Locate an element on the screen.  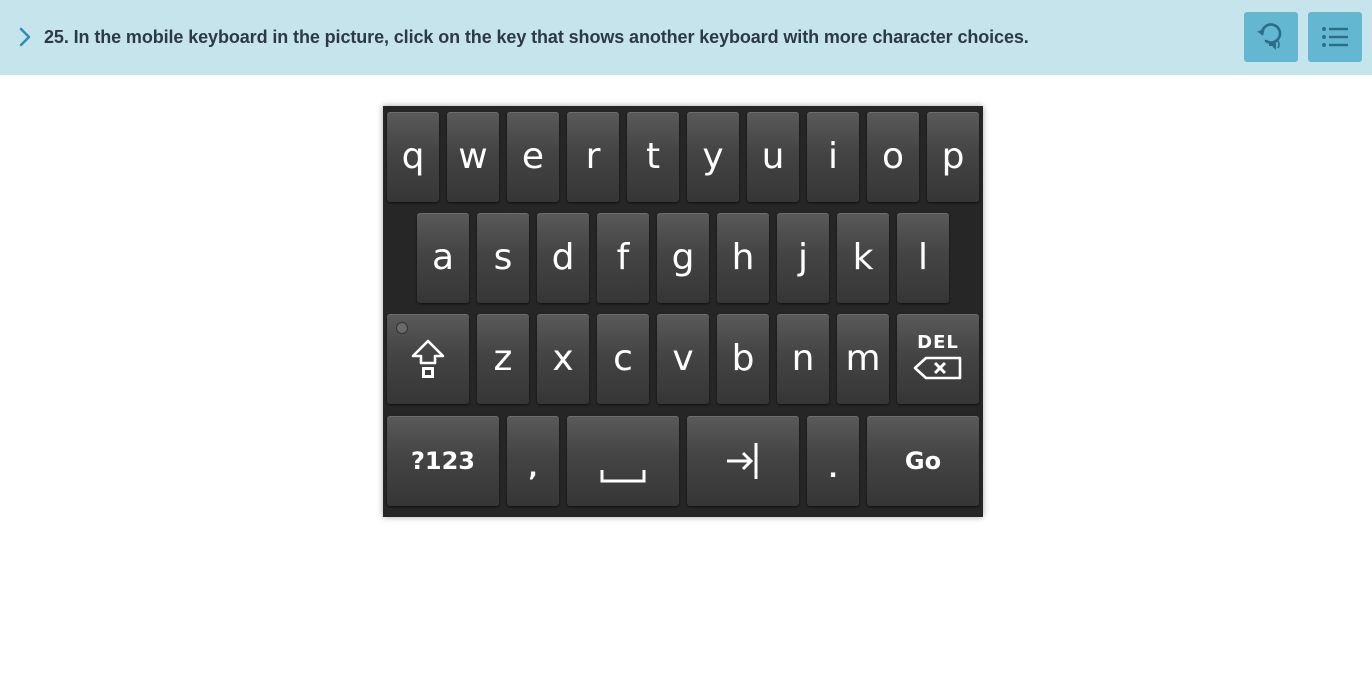
space-bar-icon is located at coordinates (623, 476).